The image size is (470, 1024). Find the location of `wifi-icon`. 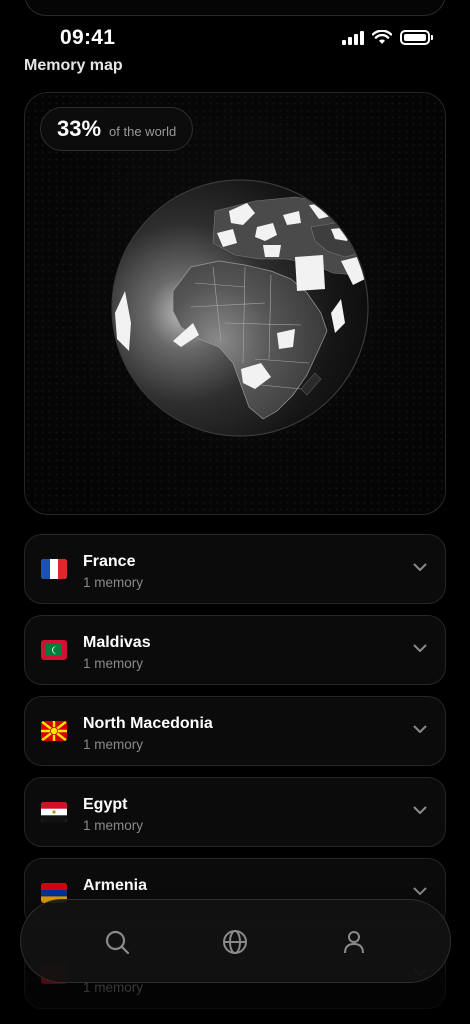

wifi-icon is located at coordinates (382, 37).